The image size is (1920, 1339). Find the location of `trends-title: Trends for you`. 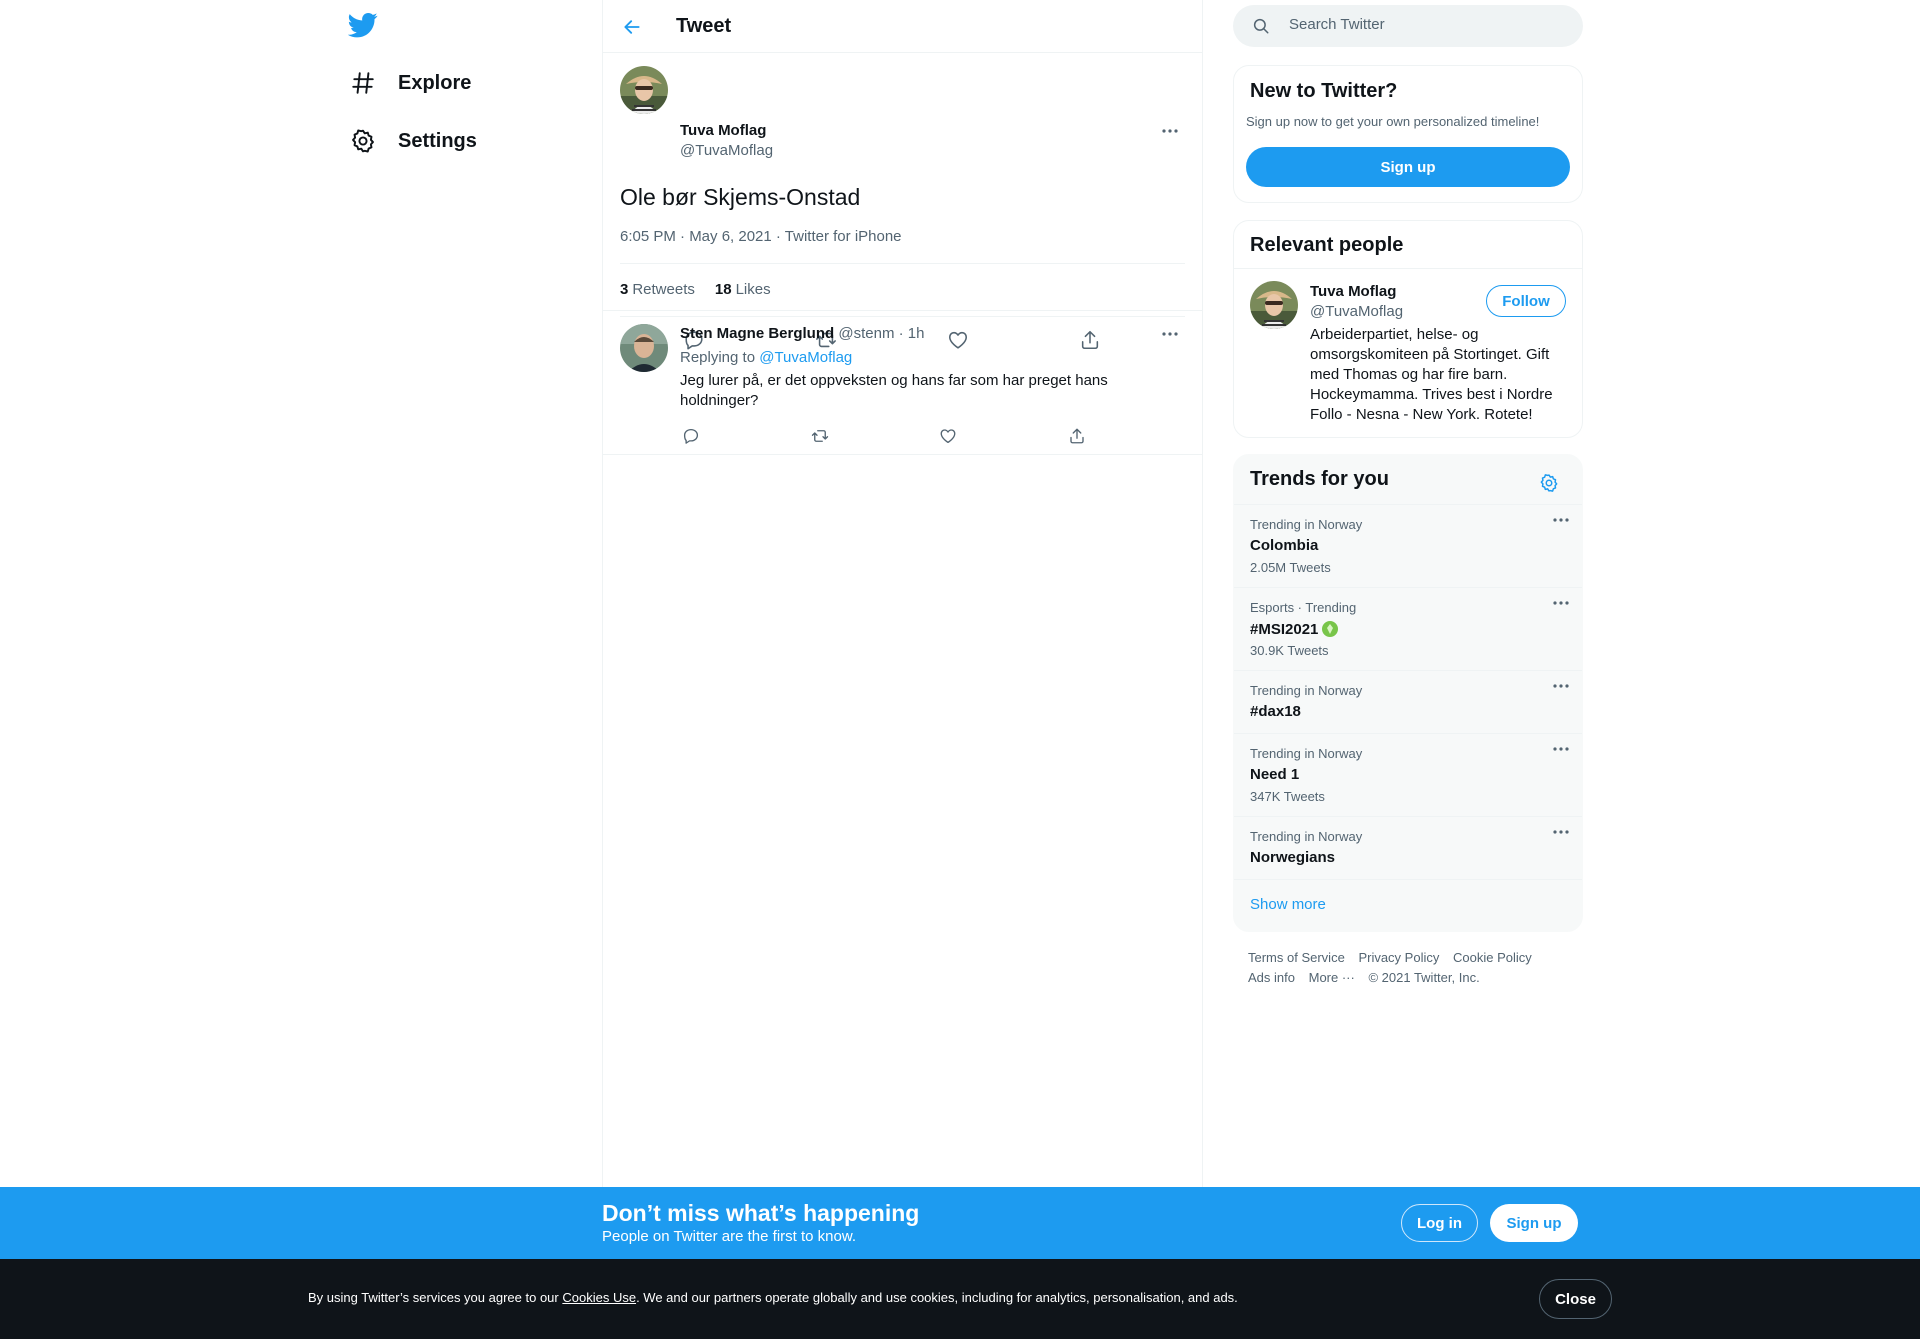

trends-title: Trends for you is located at coordinates (1319, 479).